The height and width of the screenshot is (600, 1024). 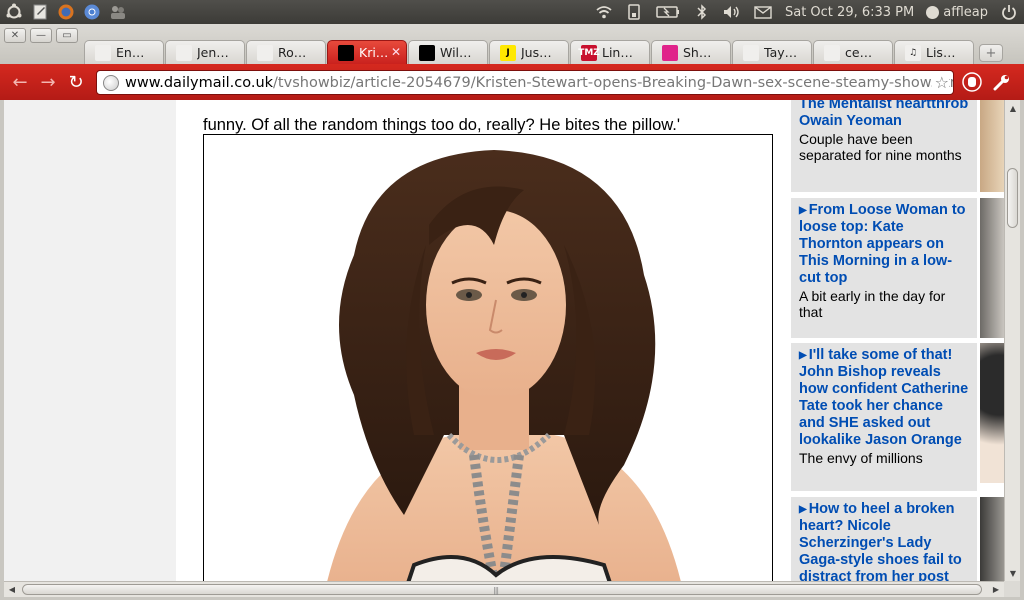 I want to click on window-maximize-button: ▭, so click(x=67, y=35).